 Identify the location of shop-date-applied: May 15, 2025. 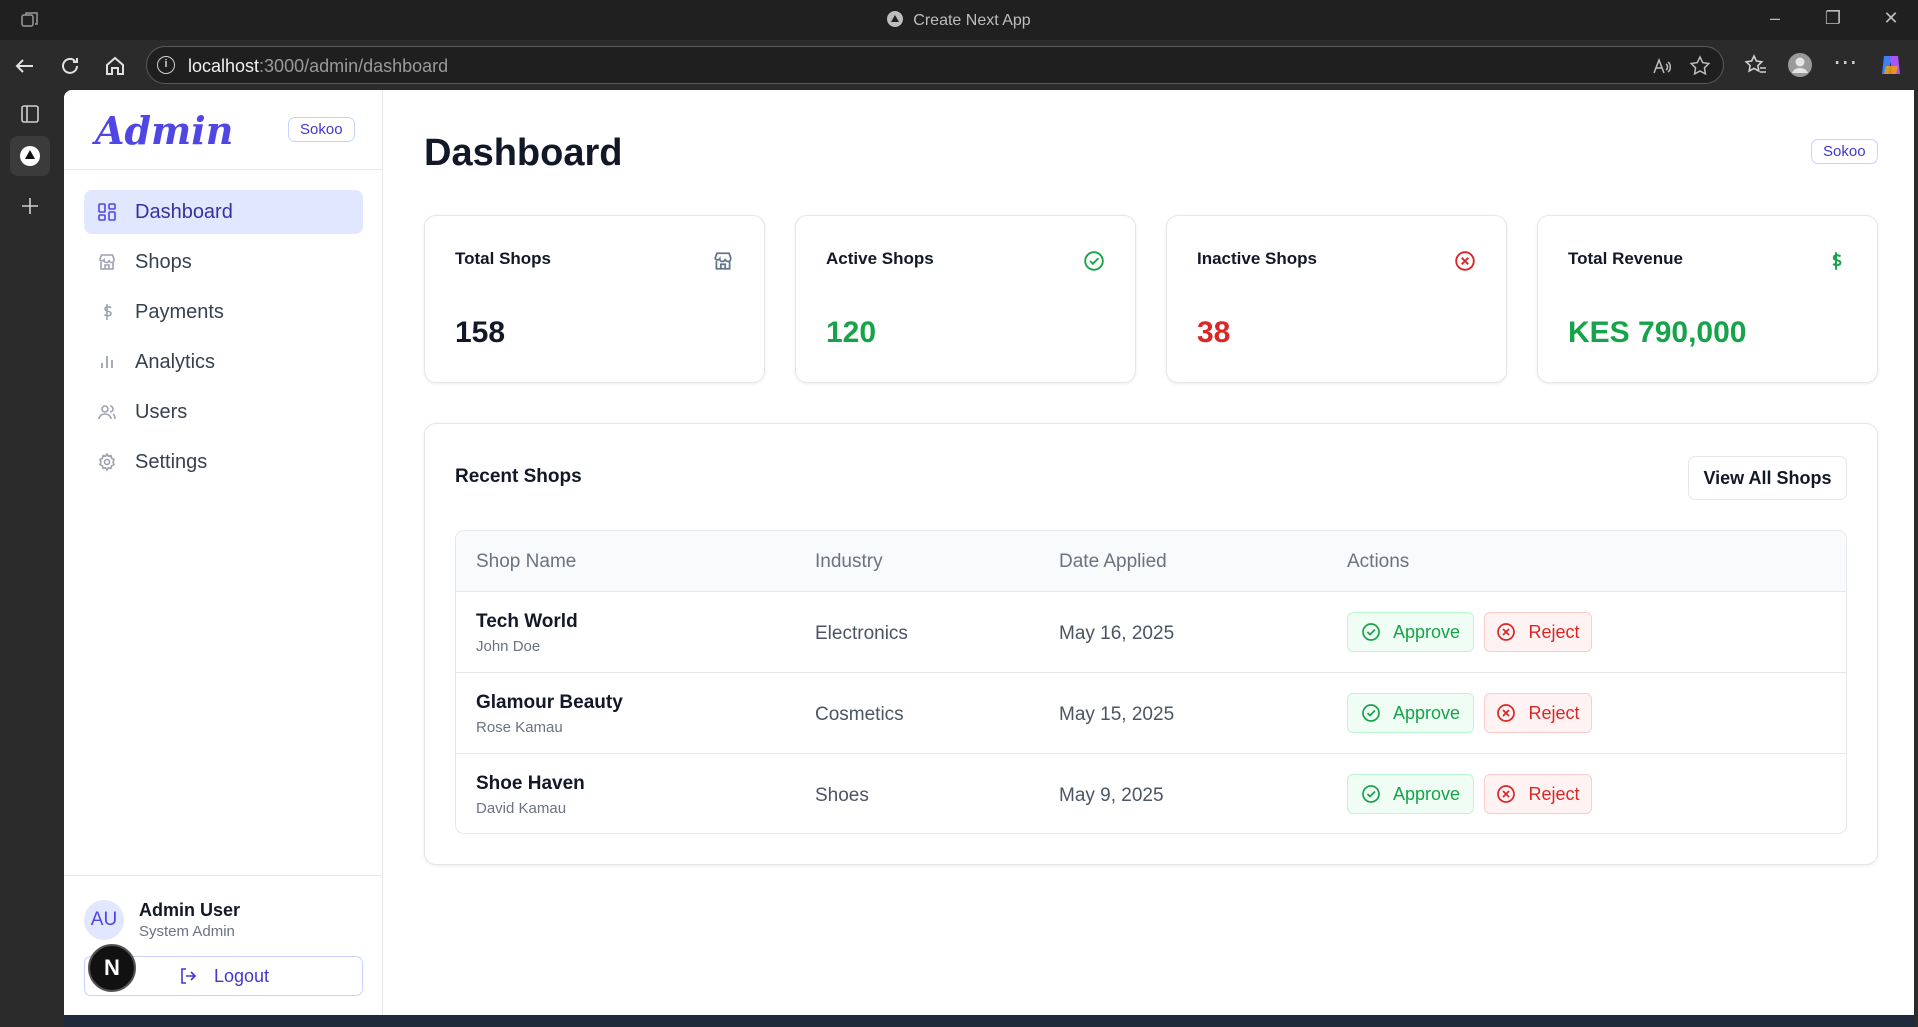
(1117, 714).